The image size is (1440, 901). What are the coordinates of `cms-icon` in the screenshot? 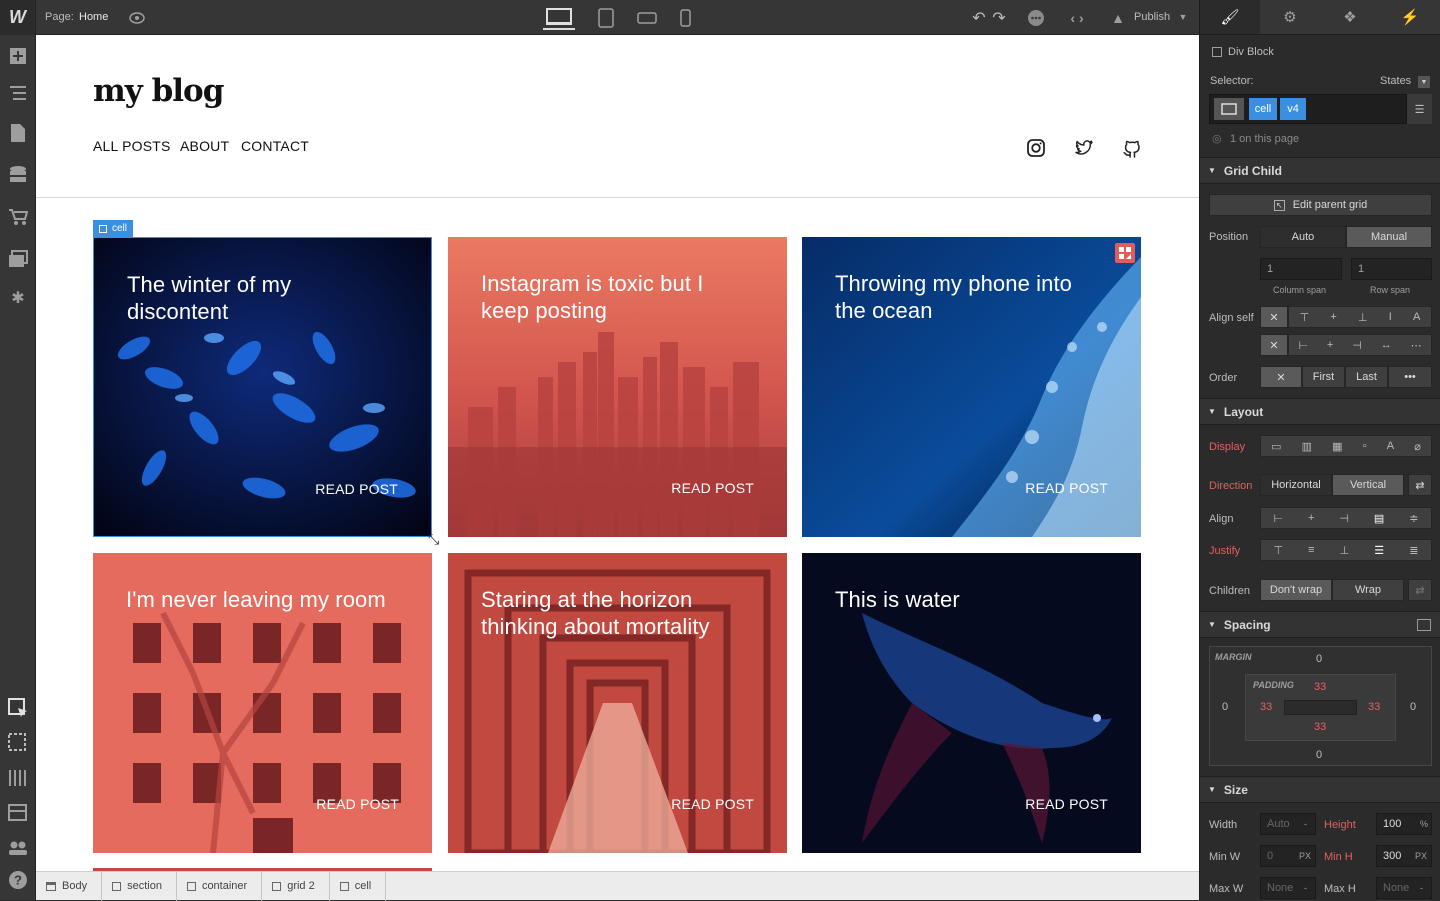 It's located at (18, 175).